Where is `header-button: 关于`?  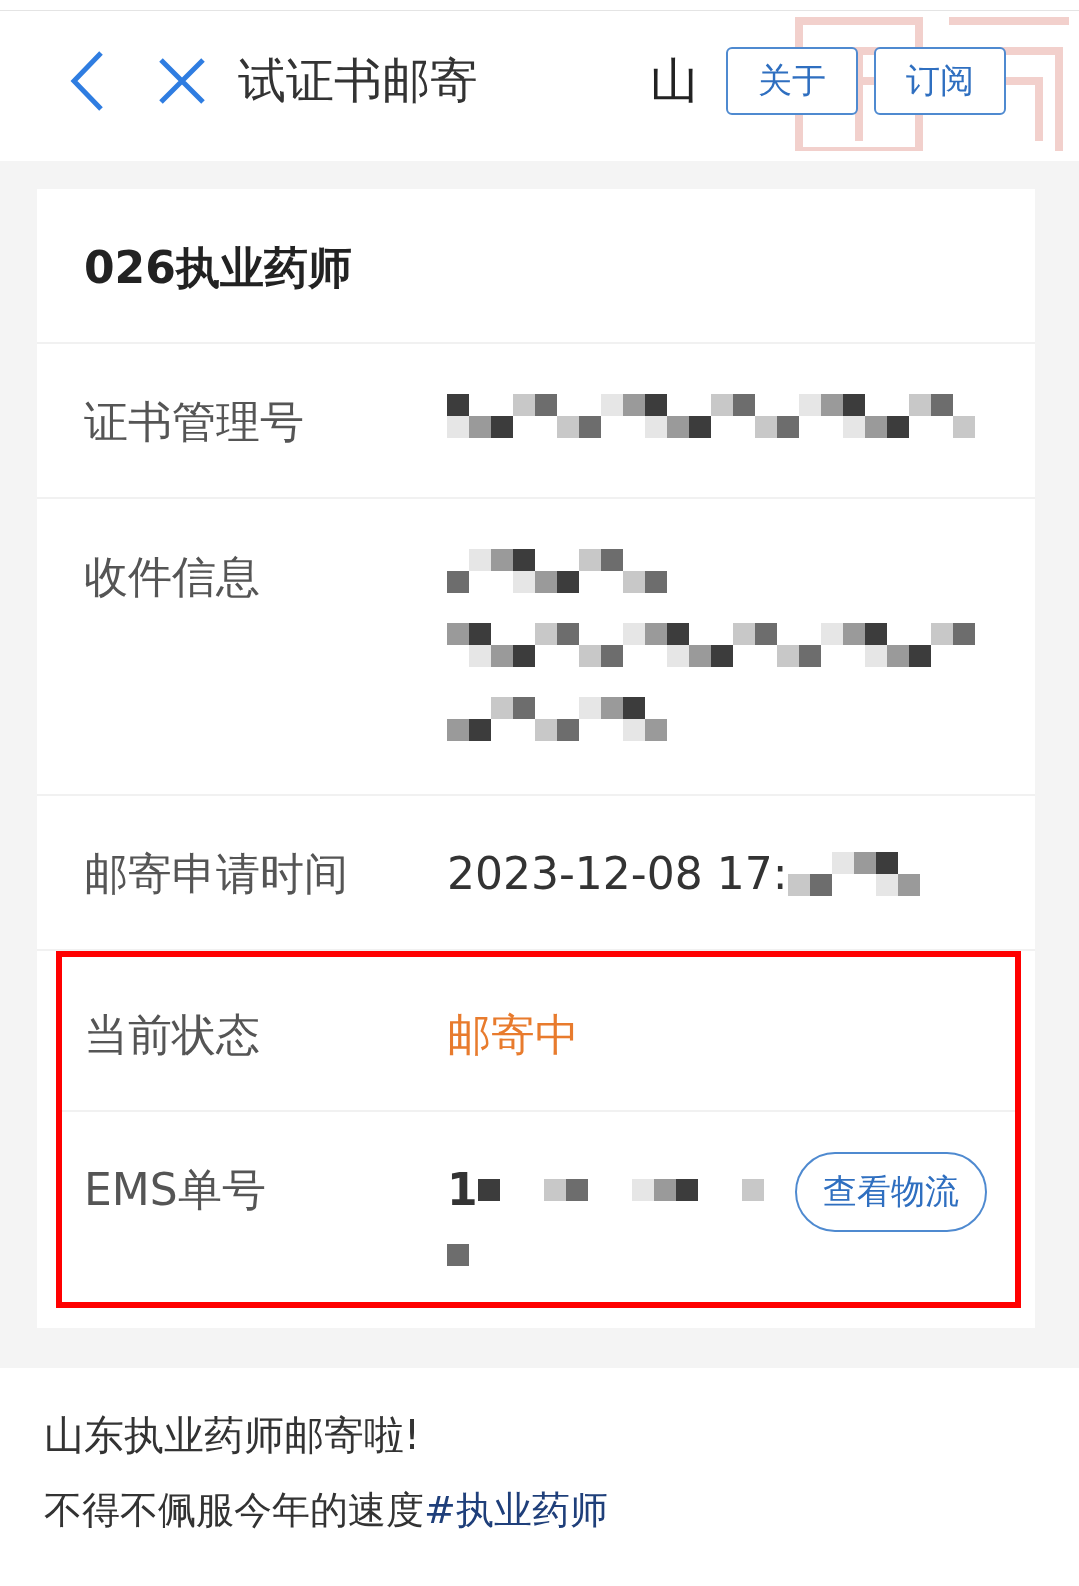 header-button: 关于 is located at coordinates (792, 81).